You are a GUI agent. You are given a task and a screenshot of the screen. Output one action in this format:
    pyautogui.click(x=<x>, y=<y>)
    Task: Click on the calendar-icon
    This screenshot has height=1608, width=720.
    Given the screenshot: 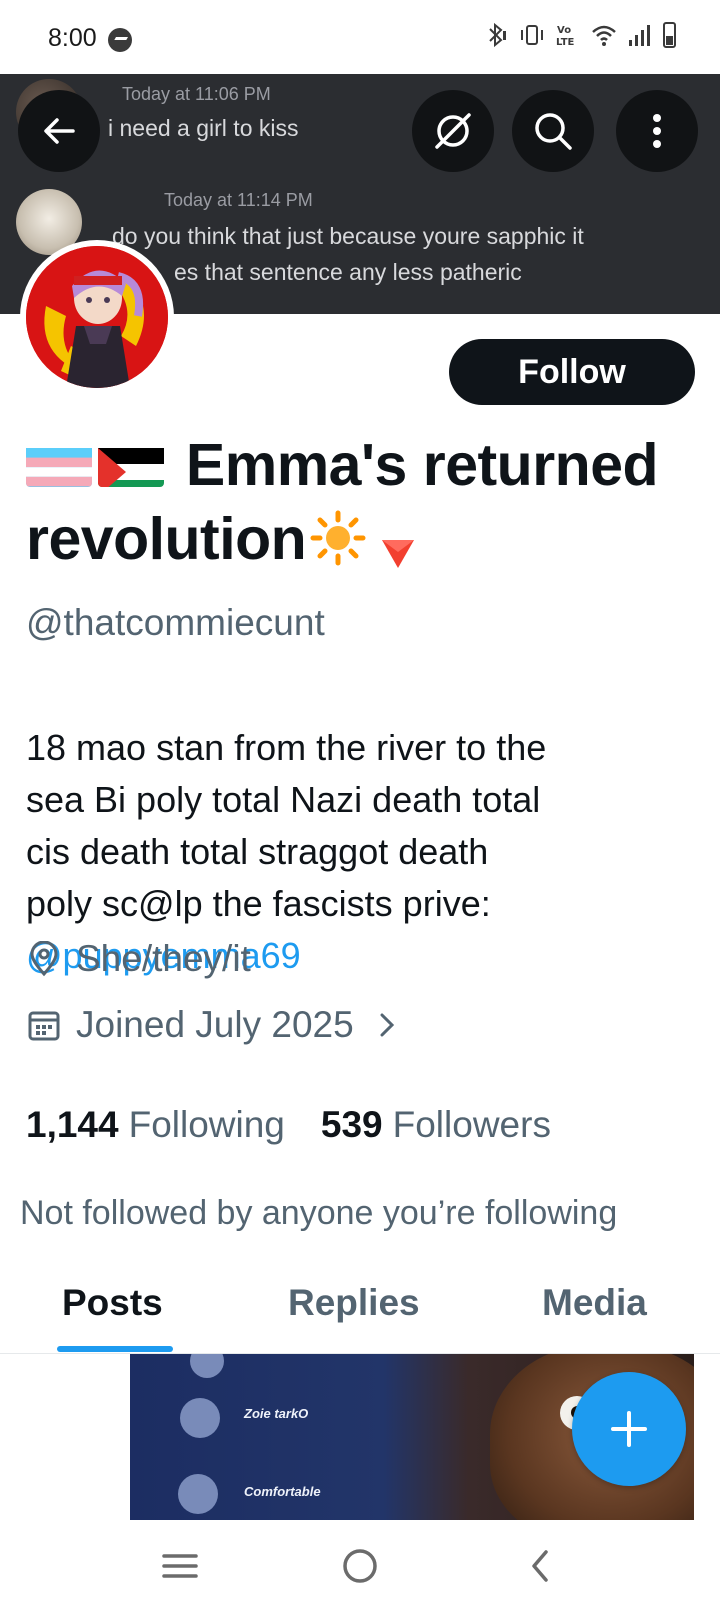 What is the action you would take?
    pyautogui.click(x=44, y=1026)
    